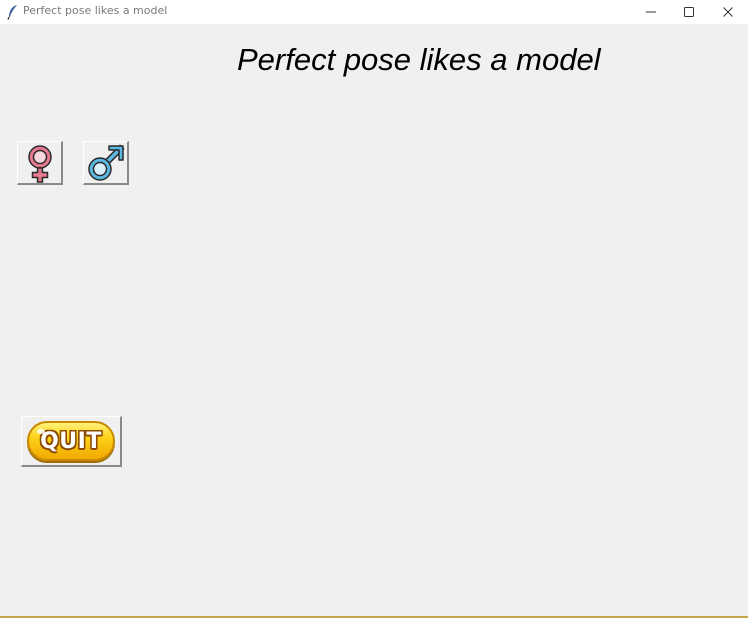  What do you see at coordinates (12, 12) in the screenshot?
I see `feather-icon` at bounding box center [12, 12].